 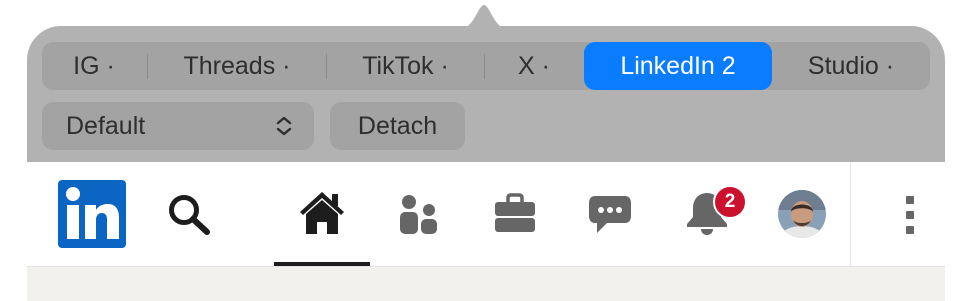 What do you see at coordinates (484, 17) in the screenshot?
I see `popover-arrow` at bounding box center [484, 17].